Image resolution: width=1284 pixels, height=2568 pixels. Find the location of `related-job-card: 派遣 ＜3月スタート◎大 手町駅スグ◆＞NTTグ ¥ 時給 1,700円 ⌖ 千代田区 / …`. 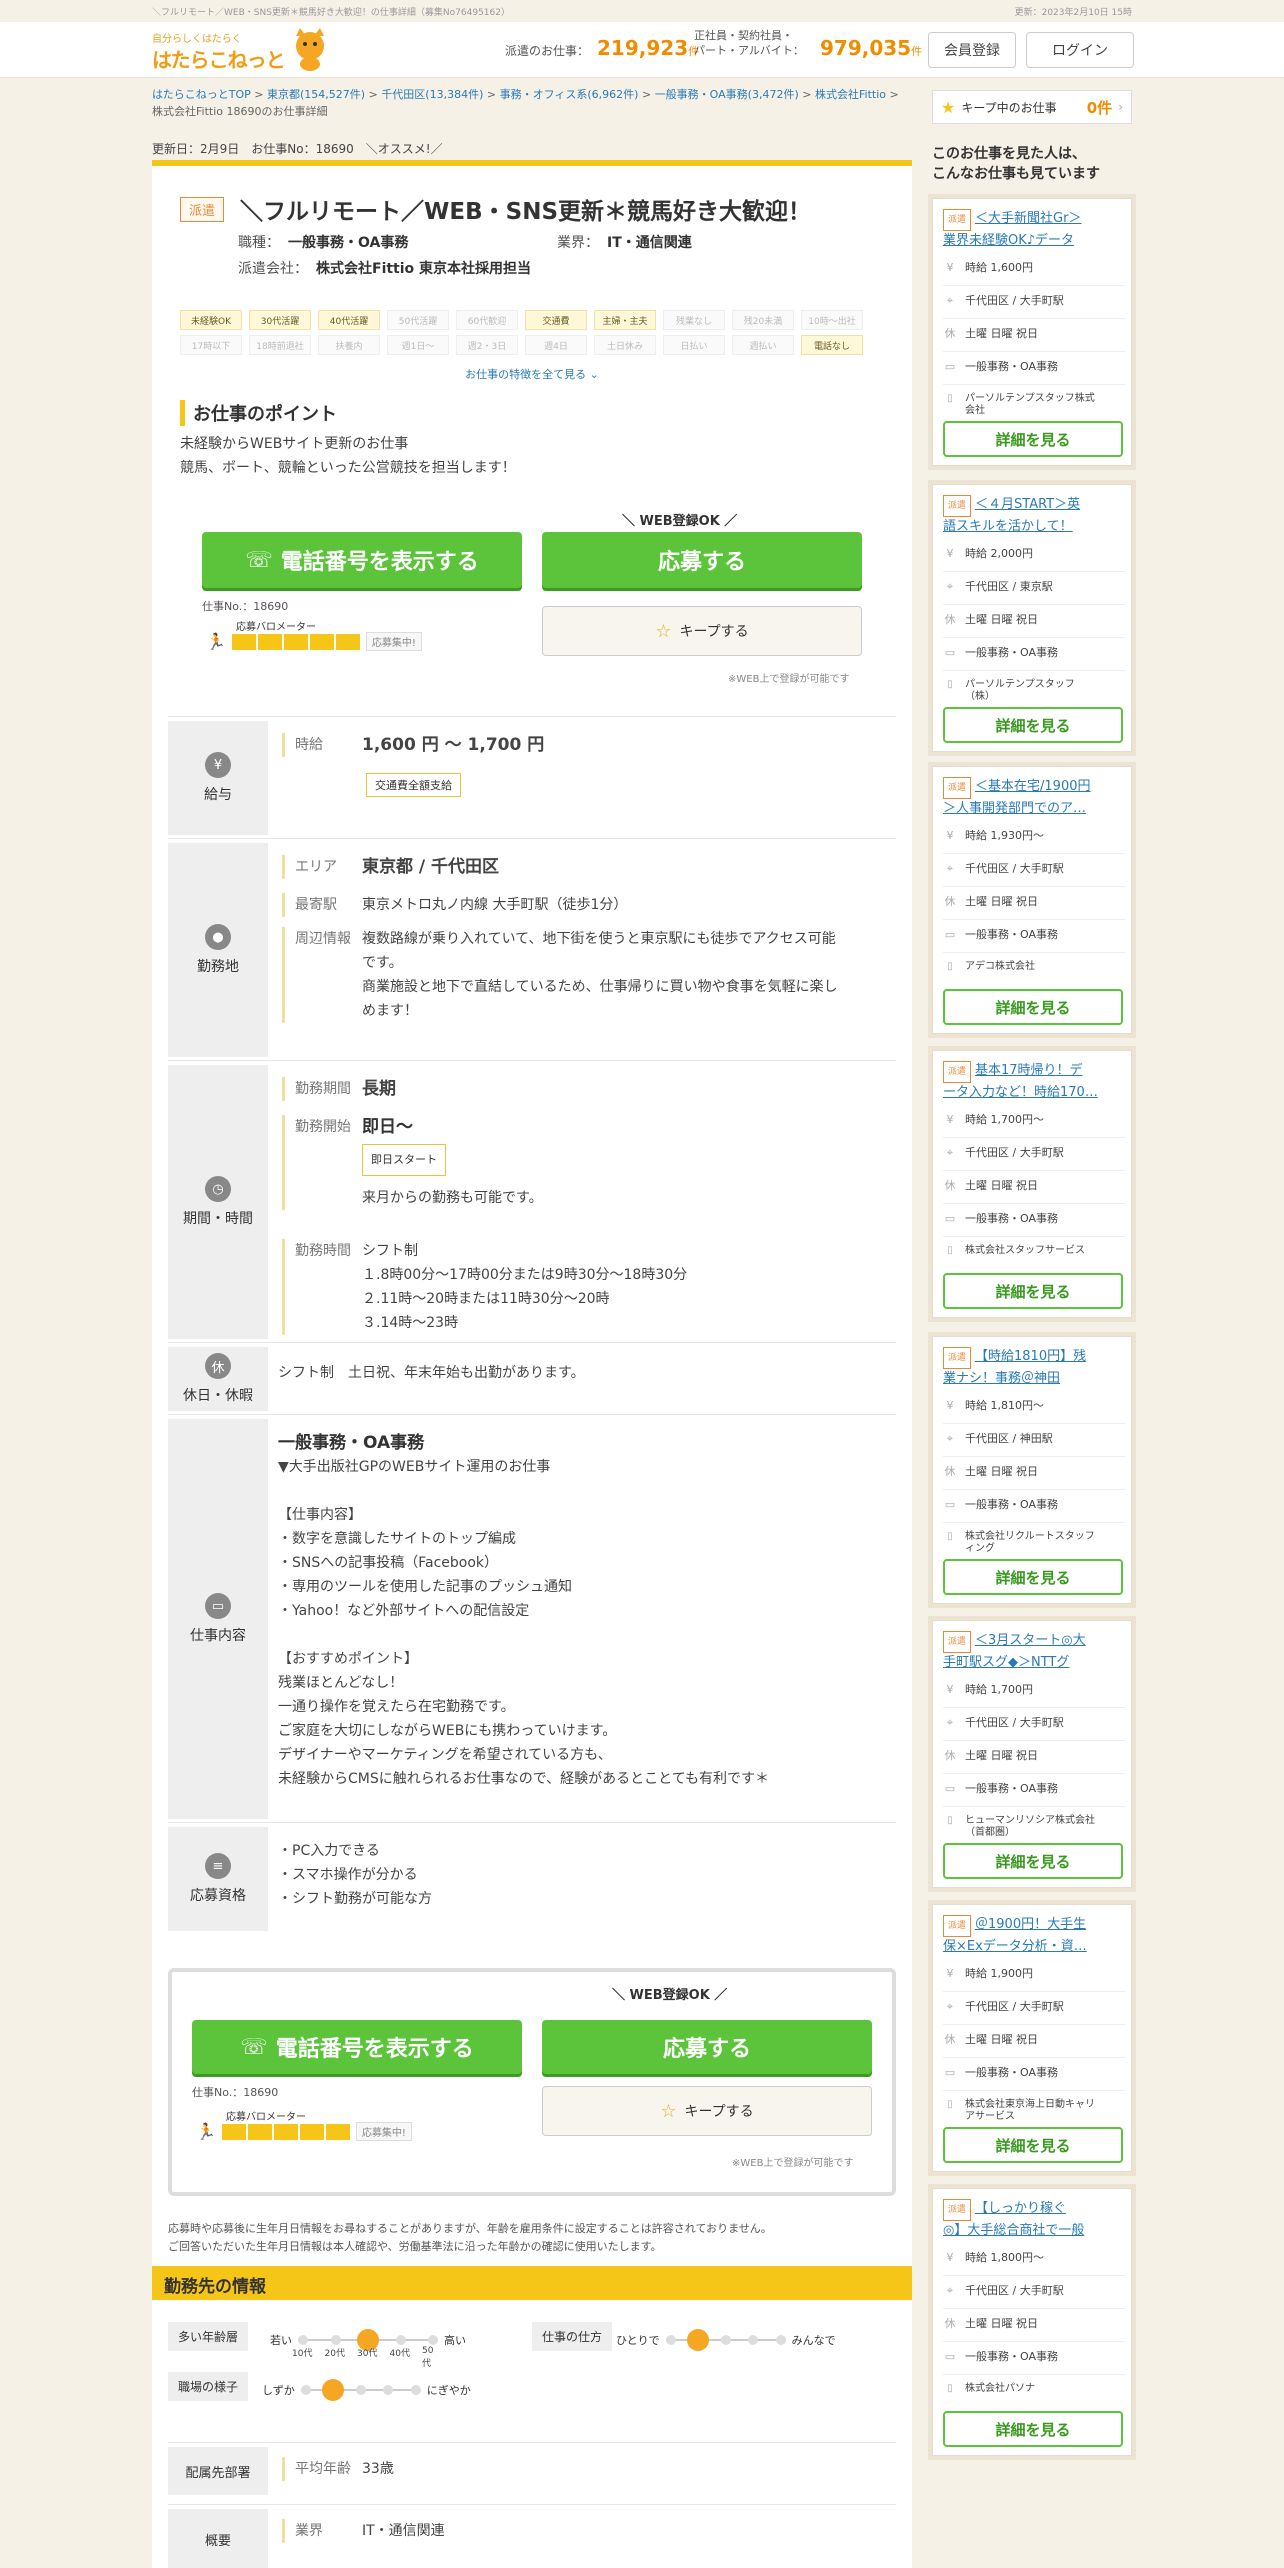

related-job-card: 派遣 ＜3月スタート◎大 手町駅スグ◆＞NTTグ ¥ 時給 1,700円 ⌖ 千代田区 / … is located at coordinates (1032, 1754).